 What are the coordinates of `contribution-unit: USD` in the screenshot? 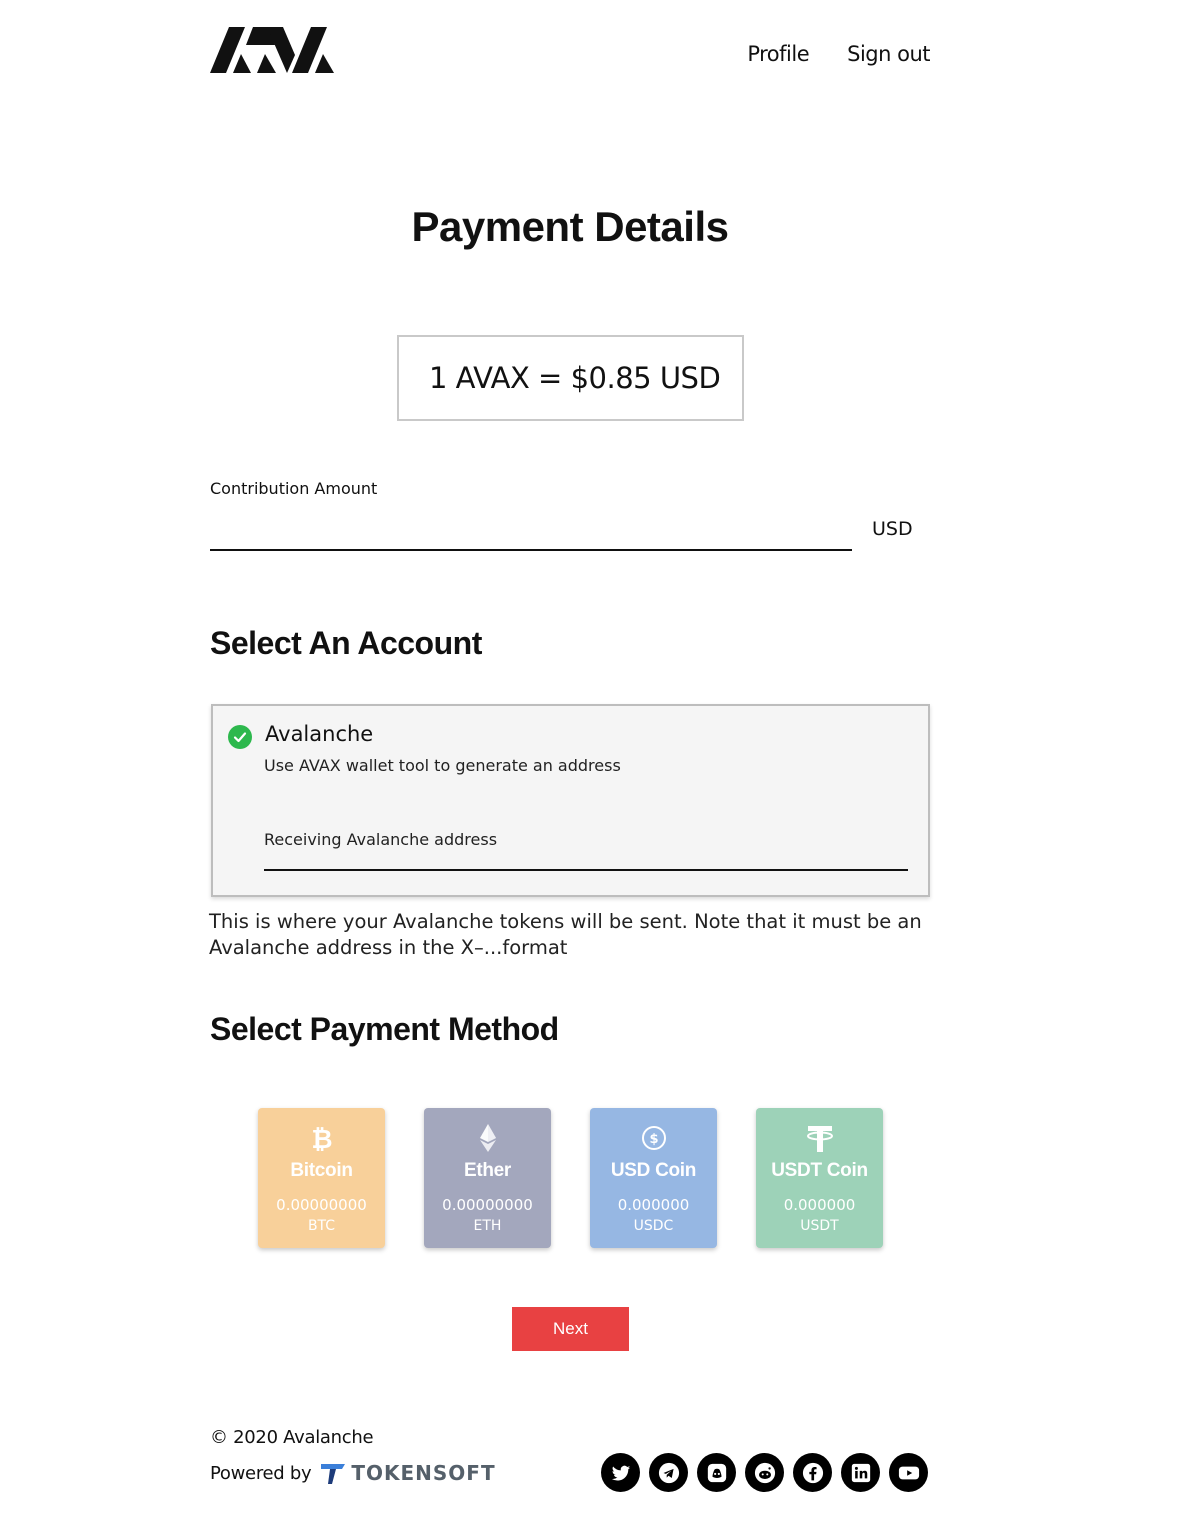 It's located at (892, 529).